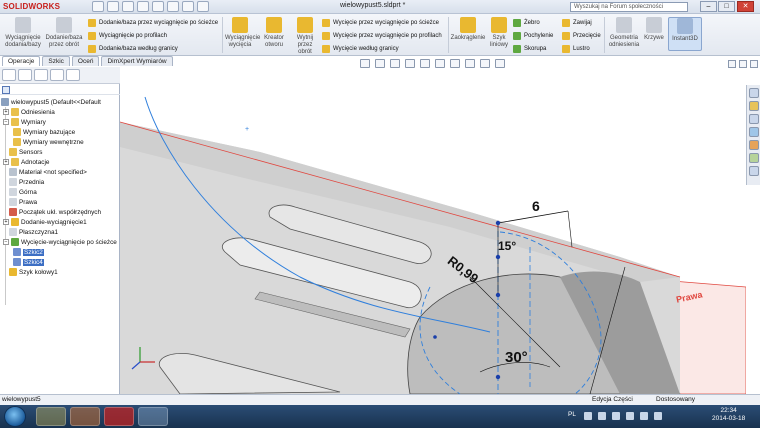 The height and width of the screenshot is (428, 760). Describe the element at coordinates (654, 29) in the screenshot. I see `curves-button: Krzywe` at that location.